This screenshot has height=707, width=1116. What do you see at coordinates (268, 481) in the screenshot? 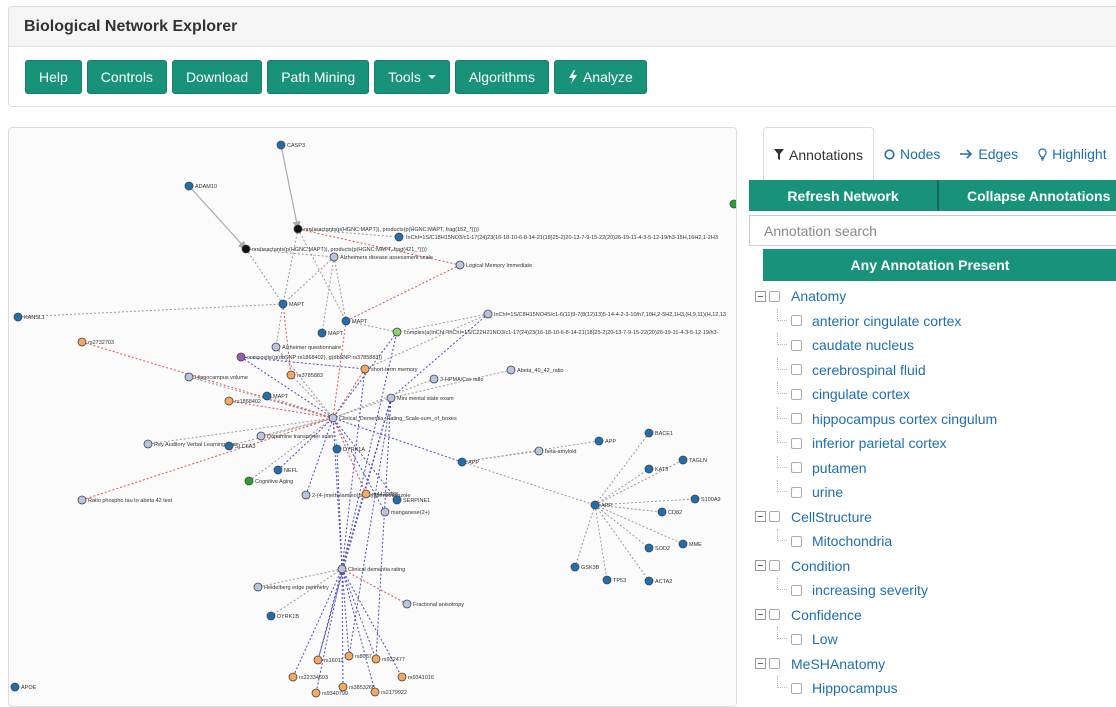
I see `network-node: Cognitive Aging` at bounding box center [268, 481].